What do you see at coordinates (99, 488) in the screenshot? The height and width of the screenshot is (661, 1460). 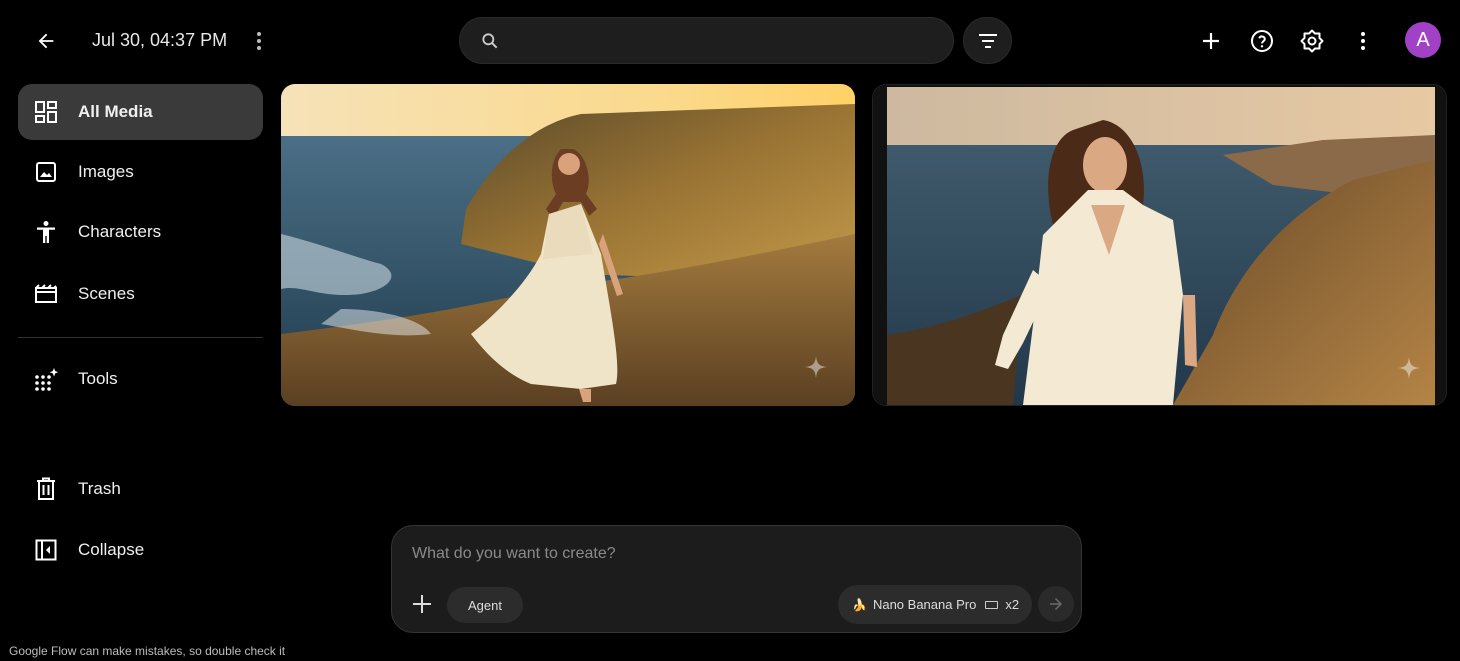 I see `sidebar-item-label: Trash` at bounding box center [99, 488].